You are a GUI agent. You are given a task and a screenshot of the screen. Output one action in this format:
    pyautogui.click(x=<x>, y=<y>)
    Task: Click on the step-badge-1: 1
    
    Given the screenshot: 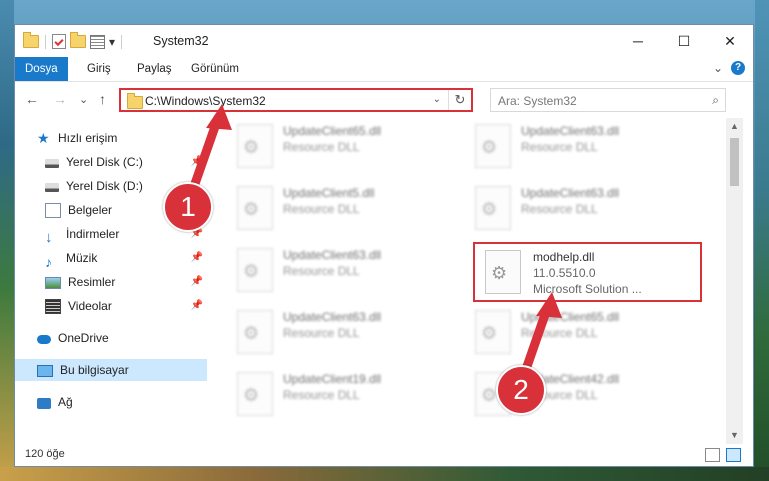 What is the action you would take?
    pyautogui.click(x=188, y=207)
    